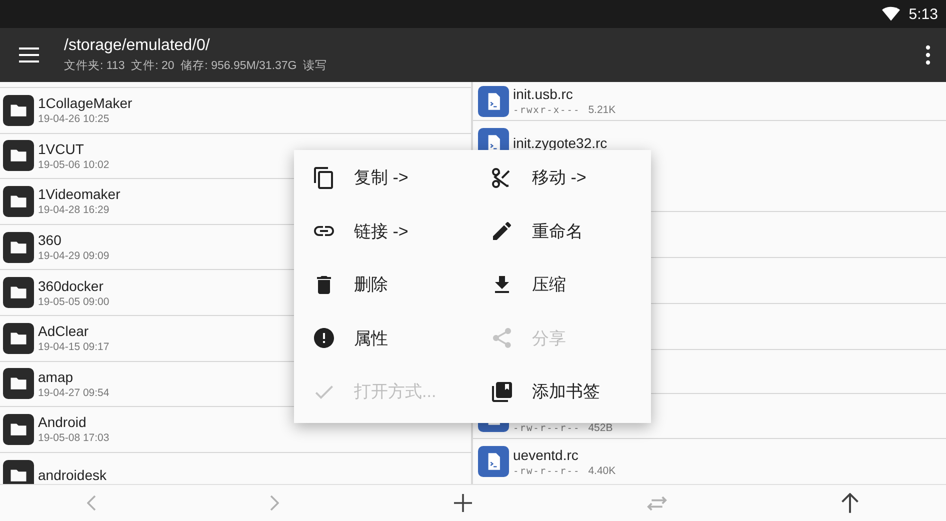 The image size is (946, 521). What do you see at coordinates (74, 256) in the screenshot?
I see `folder-date: 19-04-29 09:09` at bounding box center [74, 256].